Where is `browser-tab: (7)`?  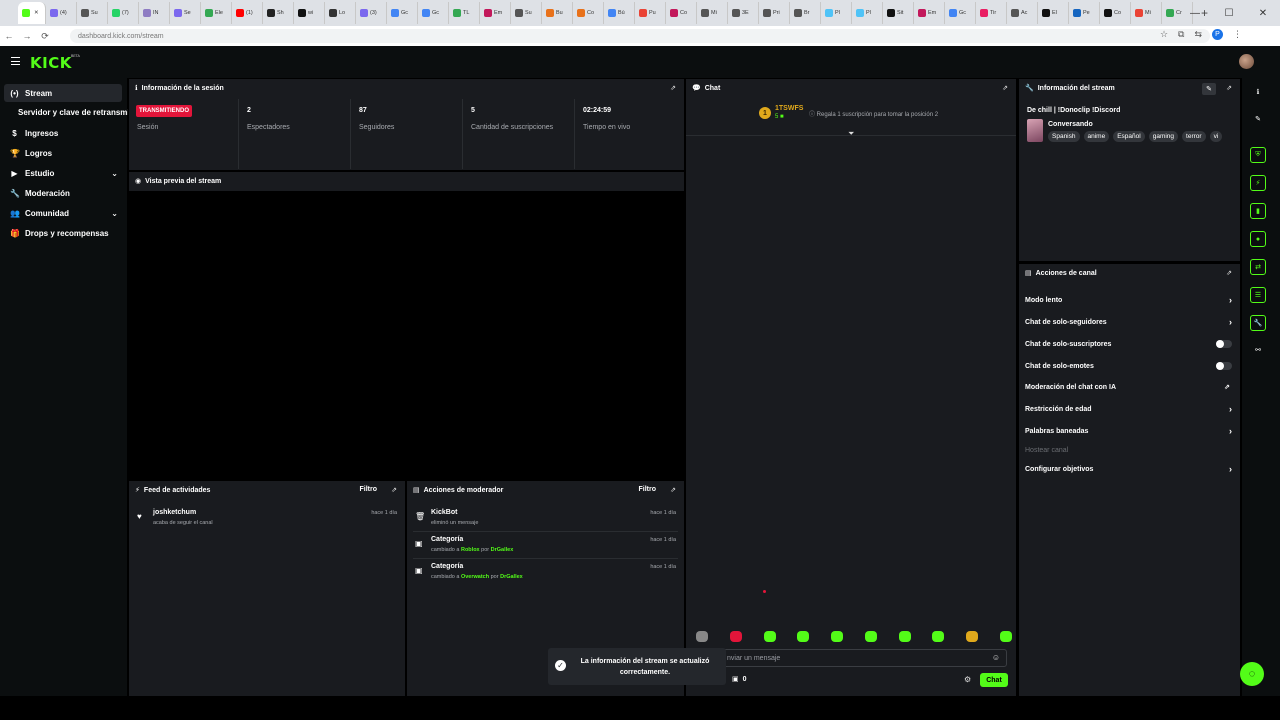
browser-tab: (7) is located at coordinates (123, 13).